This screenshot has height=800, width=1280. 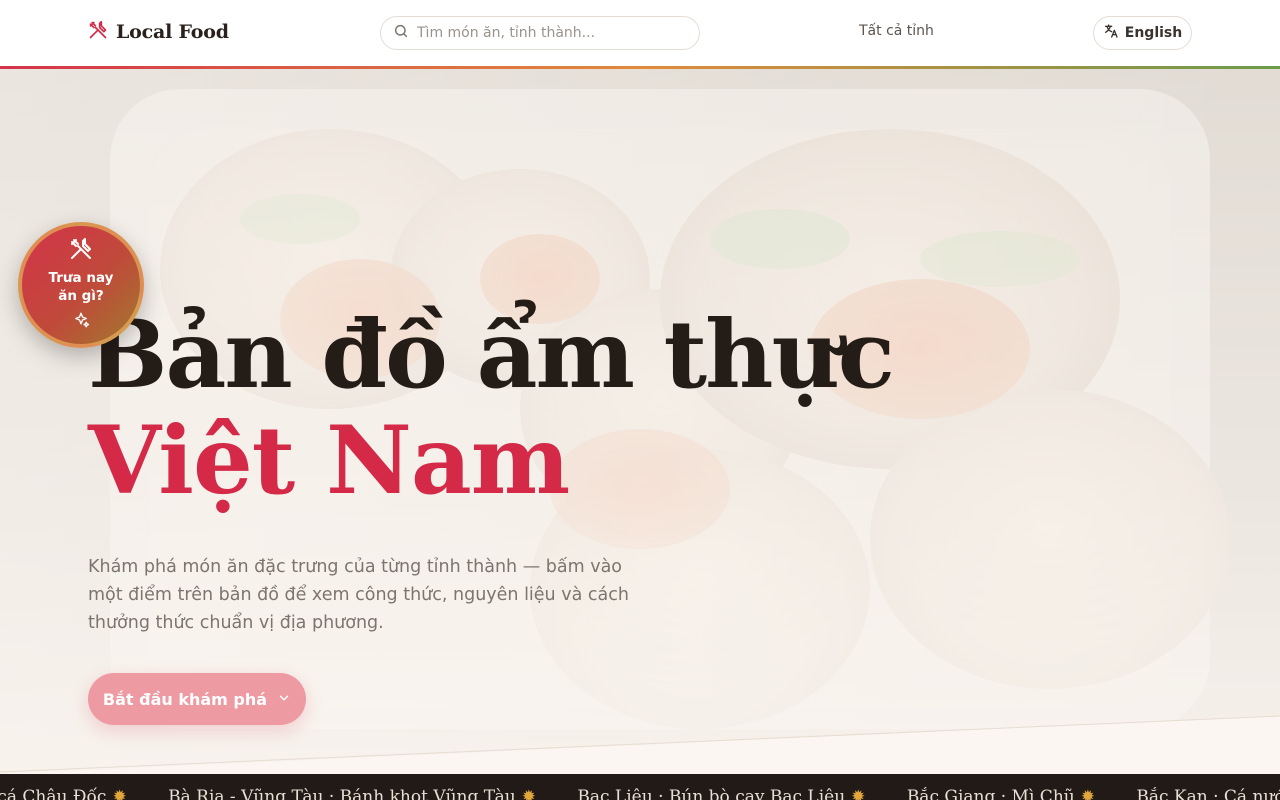 I want to click on top-navbar: Local Food Tất cả tỉnh English, so click(x=640, y=33).